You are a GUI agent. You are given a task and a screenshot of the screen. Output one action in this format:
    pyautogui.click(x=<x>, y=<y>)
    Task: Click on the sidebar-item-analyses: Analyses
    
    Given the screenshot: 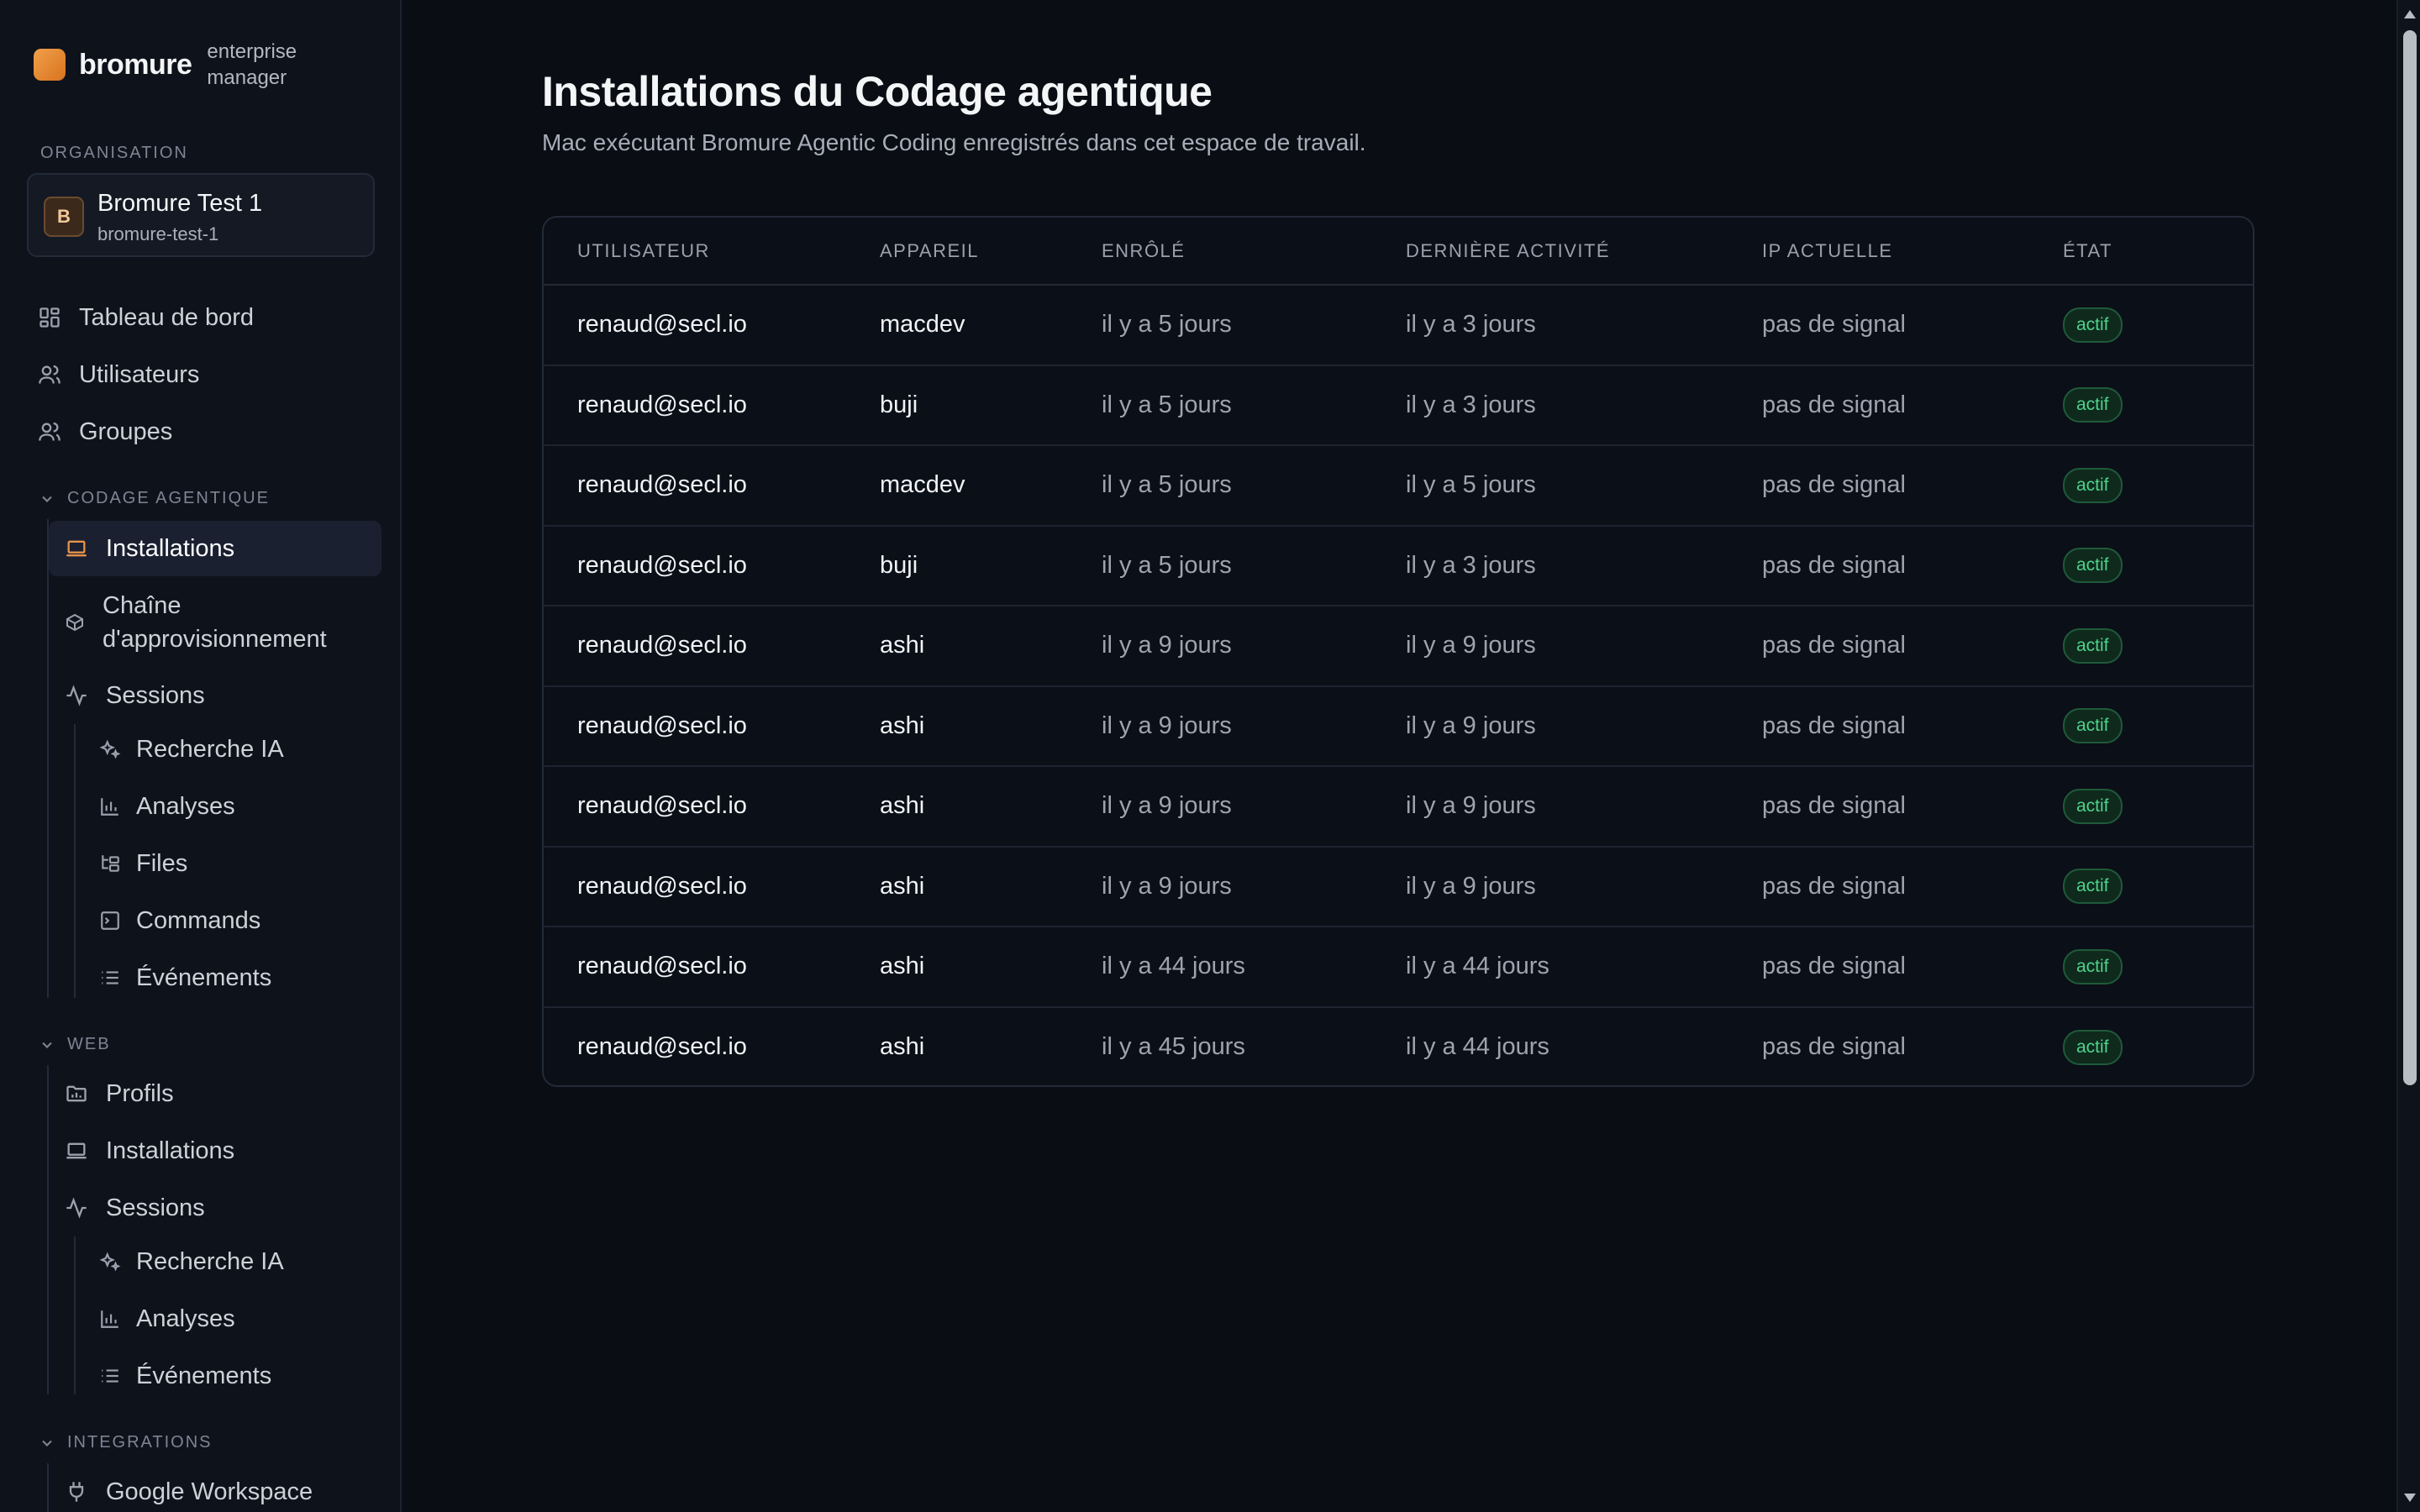 What is the action you would take?
    pyautogui.click(x=167, y=806)
    